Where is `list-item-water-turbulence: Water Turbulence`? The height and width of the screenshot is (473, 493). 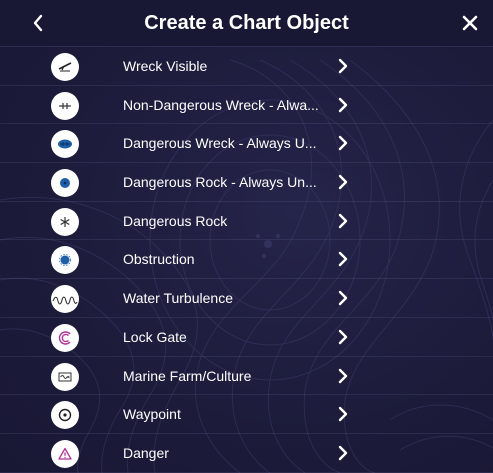
list-item-water-turbulence: Water Turbulence is located at coordinates (246, 298).